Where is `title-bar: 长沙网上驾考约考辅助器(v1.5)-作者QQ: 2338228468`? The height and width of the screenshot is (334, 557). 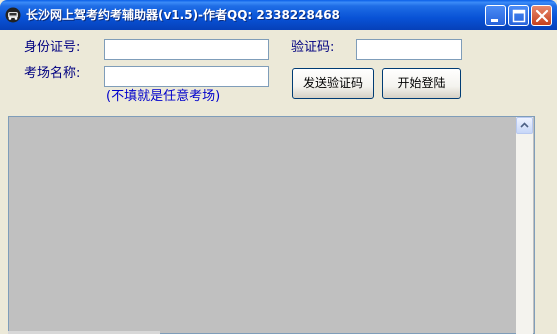 title-bar: 长沙网上驾考约考辅助器(v1.5)-作者QQ: 2338228468 is located at coordinates (278, 15).